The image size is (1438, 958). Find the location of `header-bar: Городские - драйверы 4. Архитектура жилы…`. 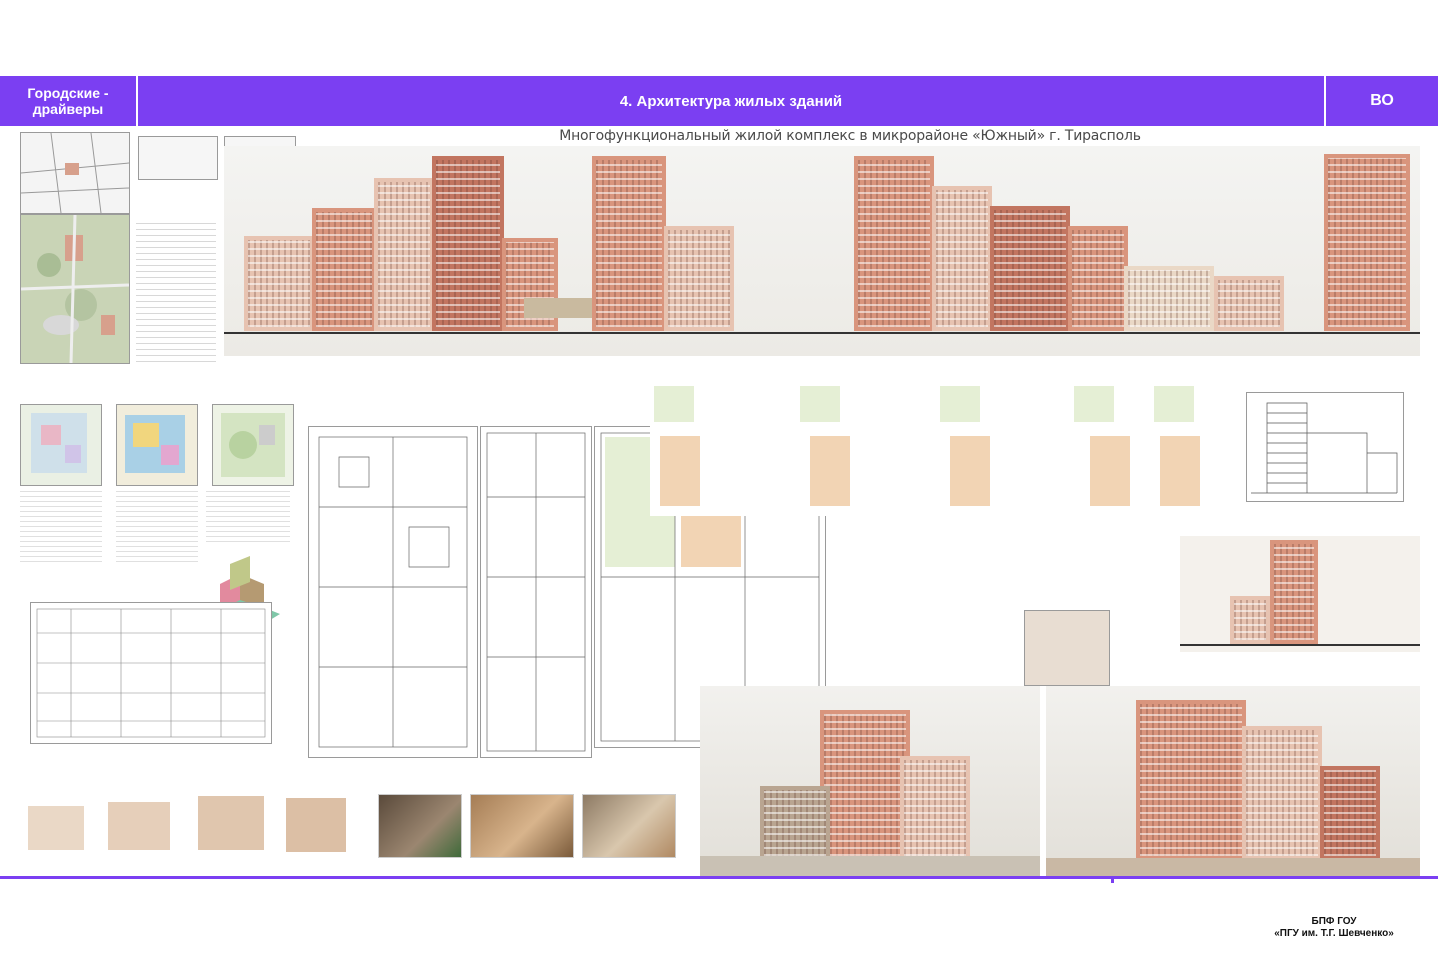

header-bar: Городские - драйверы 4. Архитектура жилы… is located at coordinates (719, 101).